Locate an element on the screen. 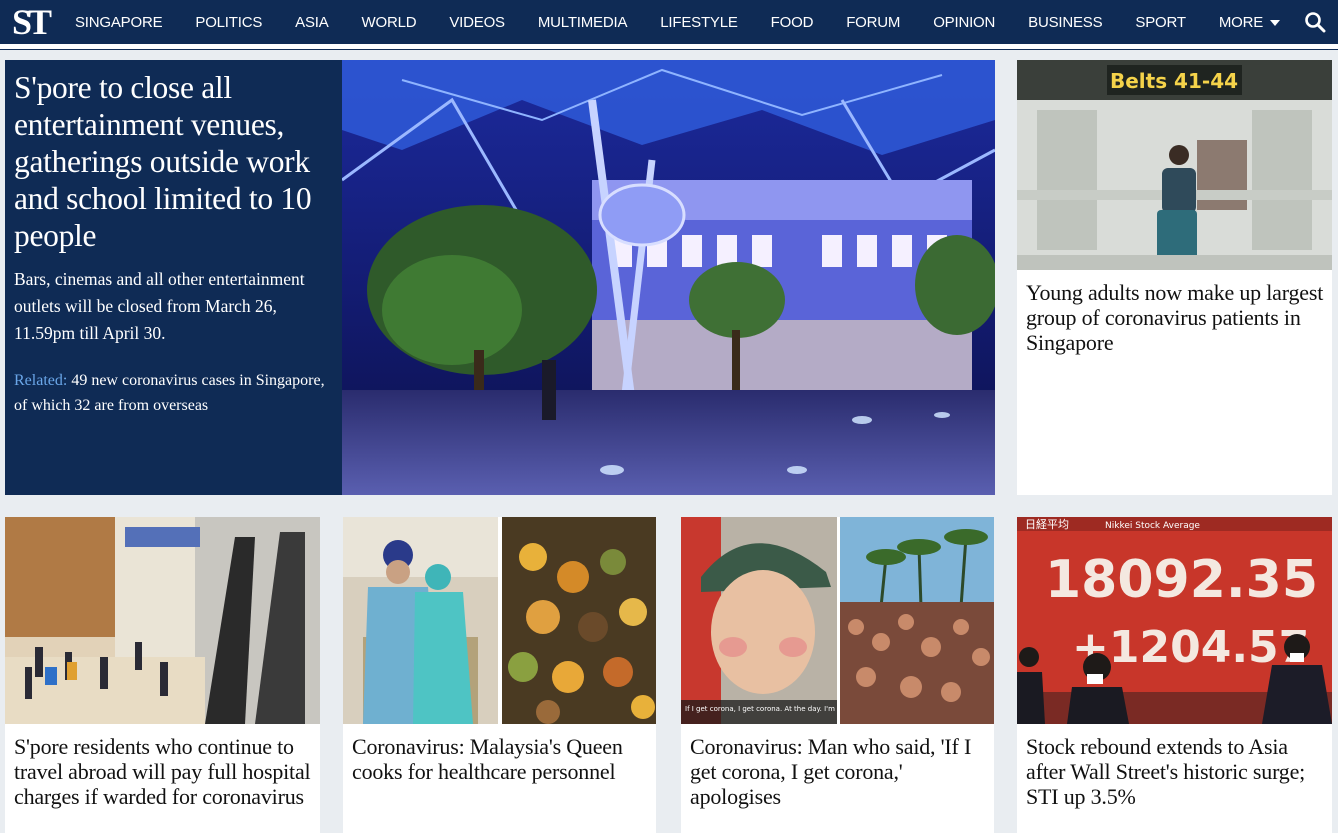 The image size is (1338, 833). board-title: 日経平均 is located at coordinates (1047, 524).